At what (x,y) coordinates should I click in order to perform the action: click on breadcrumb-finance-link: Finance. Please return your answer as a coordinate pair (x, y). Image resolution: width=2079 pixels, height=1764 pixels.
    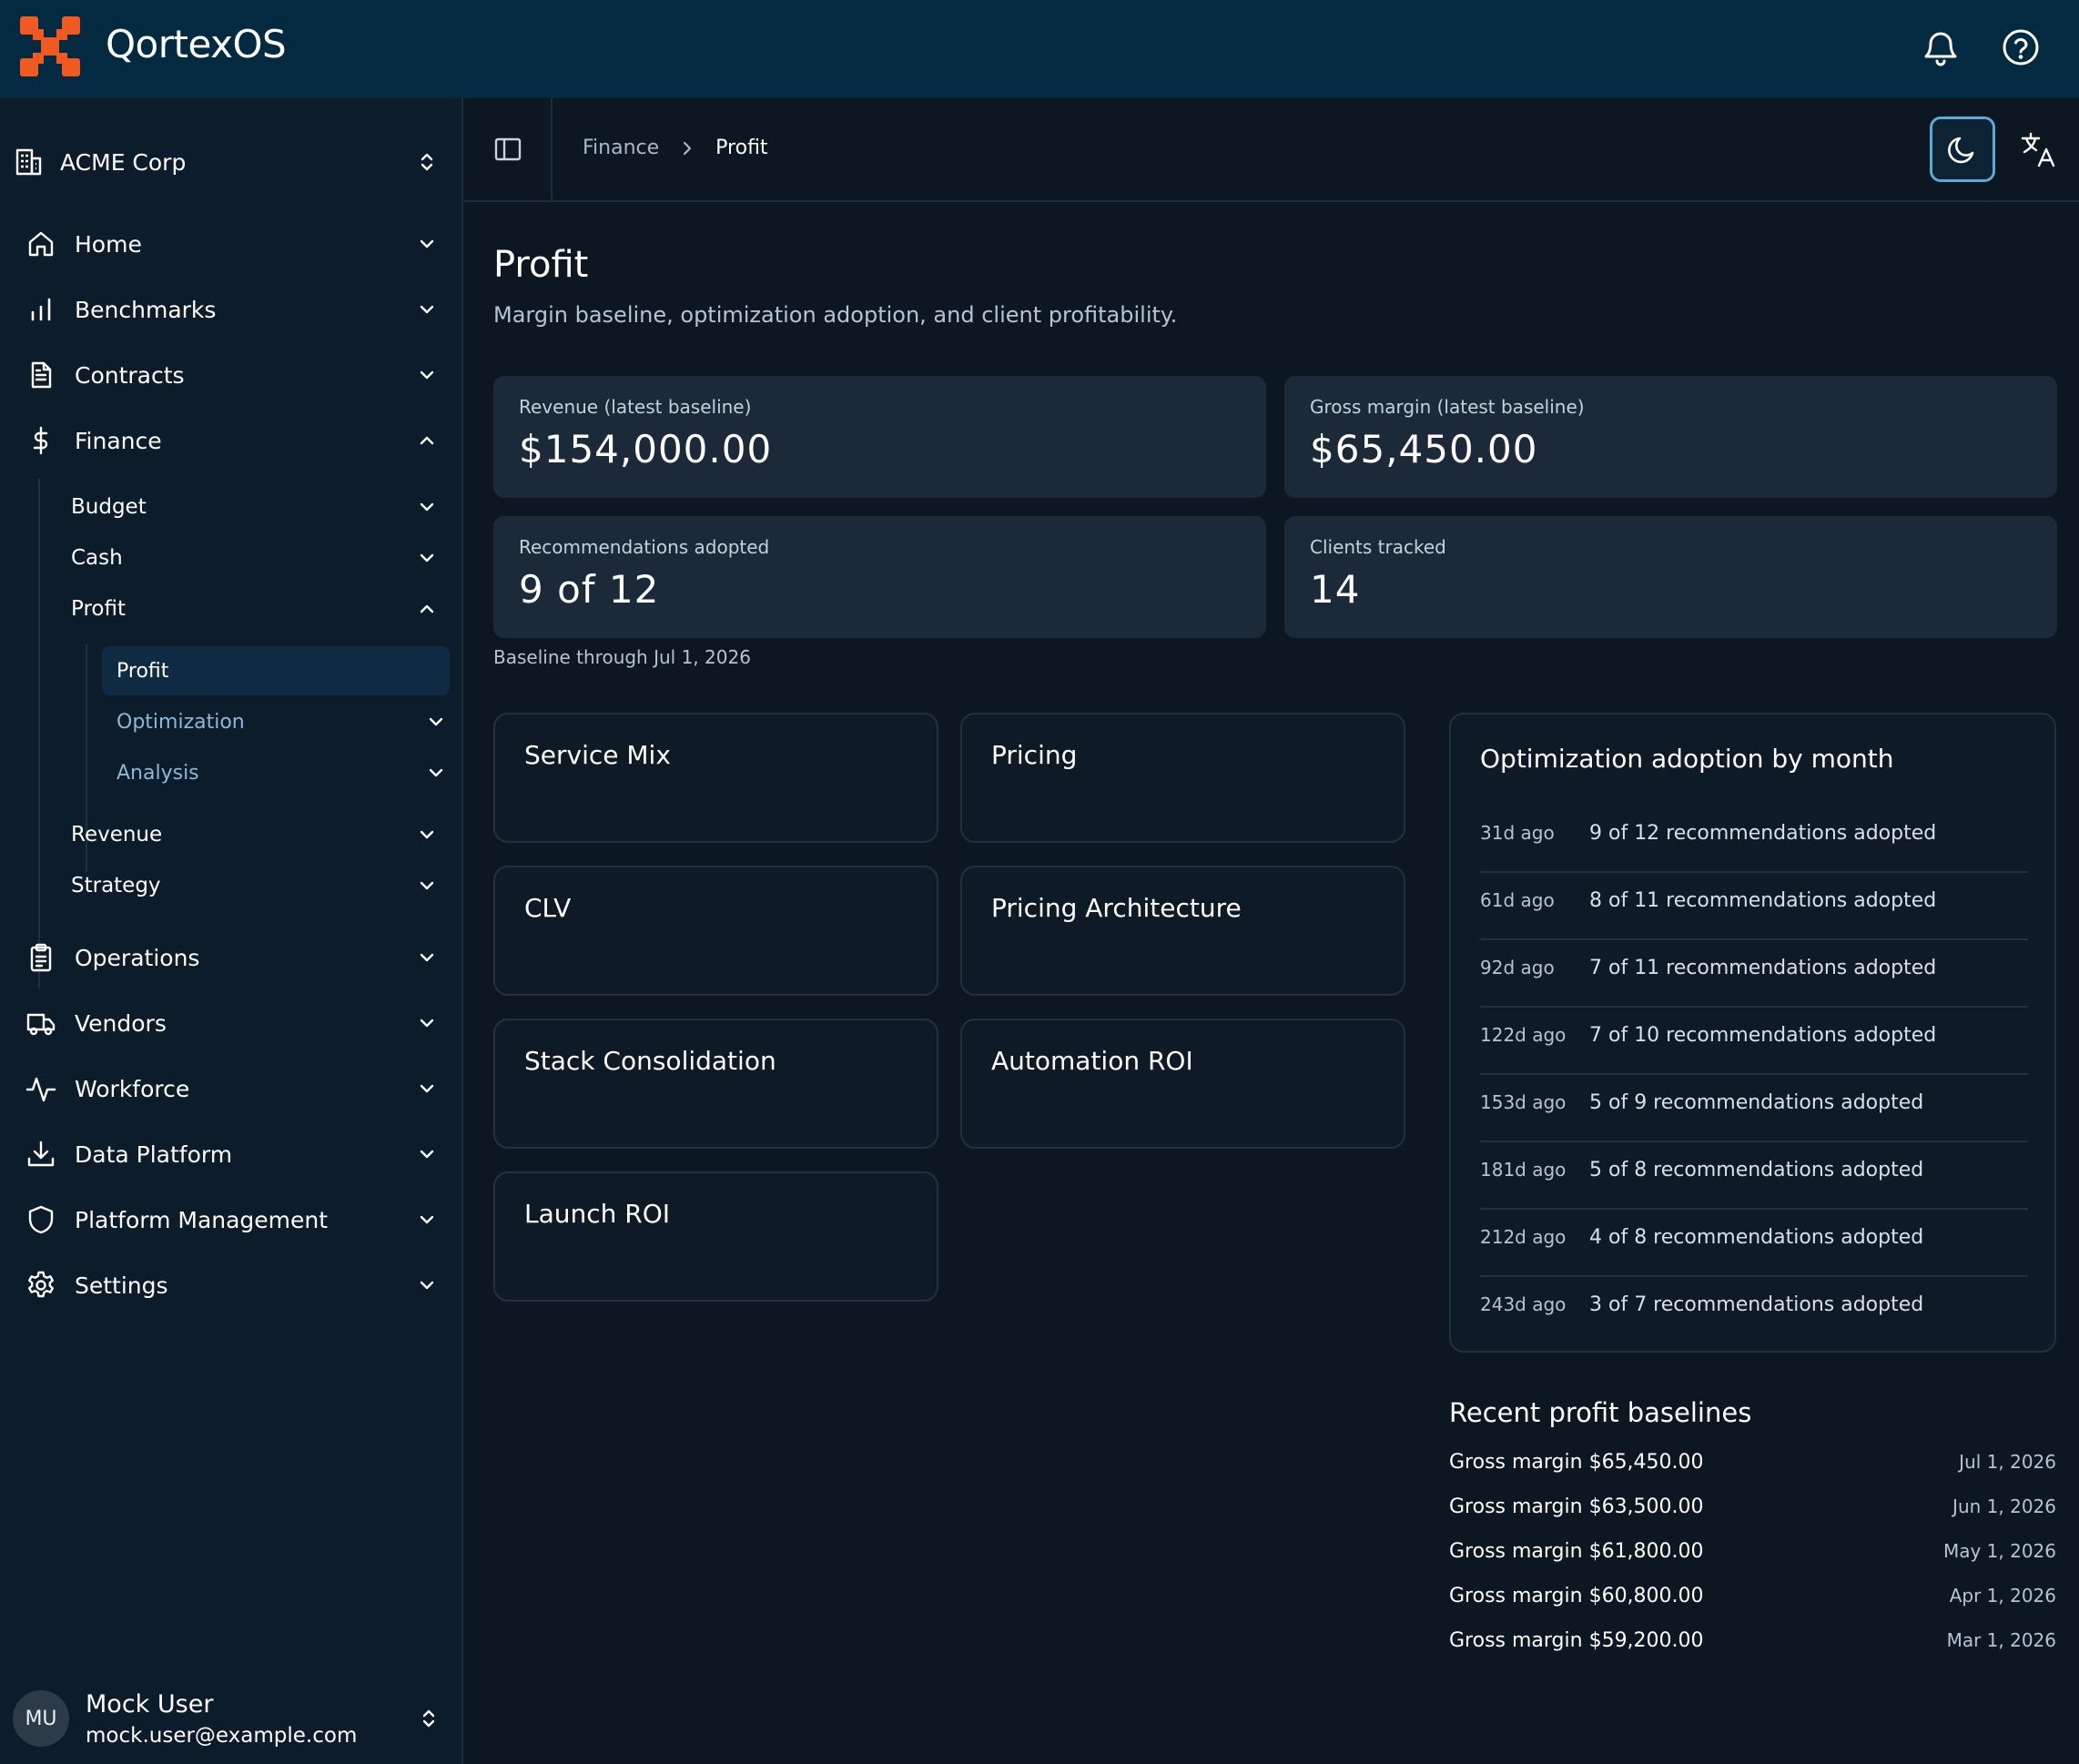
    Looking at the image, I should click on (621, 148).